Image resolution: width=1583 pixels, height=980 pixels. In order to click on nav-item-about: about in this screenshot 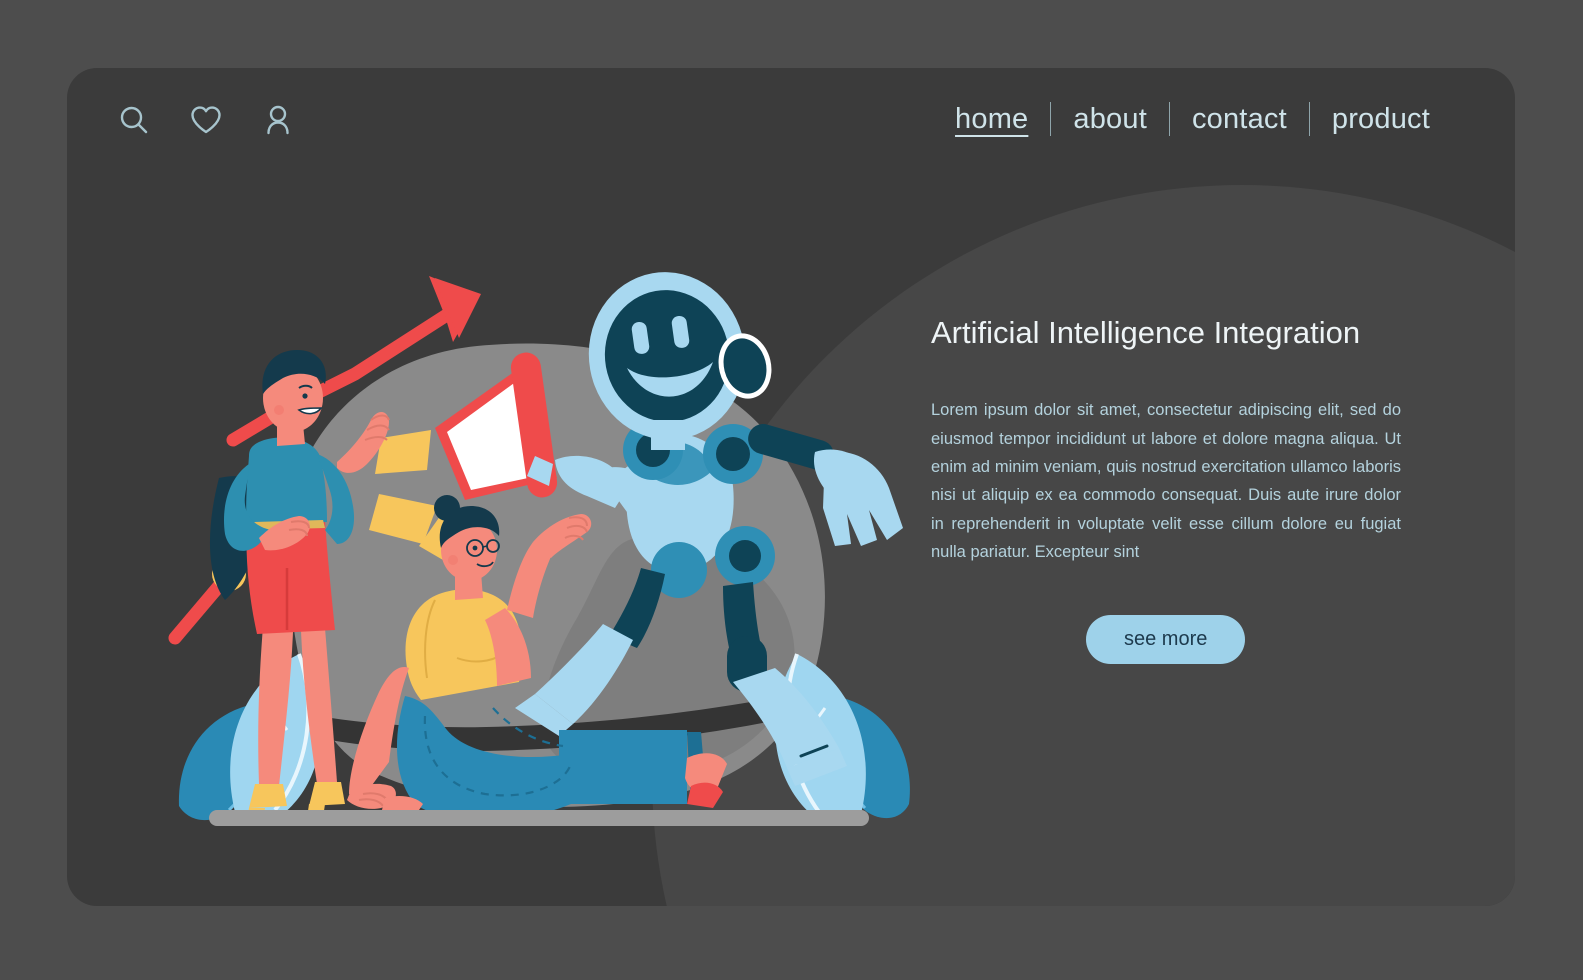, I will do `click(1110, 119)`.